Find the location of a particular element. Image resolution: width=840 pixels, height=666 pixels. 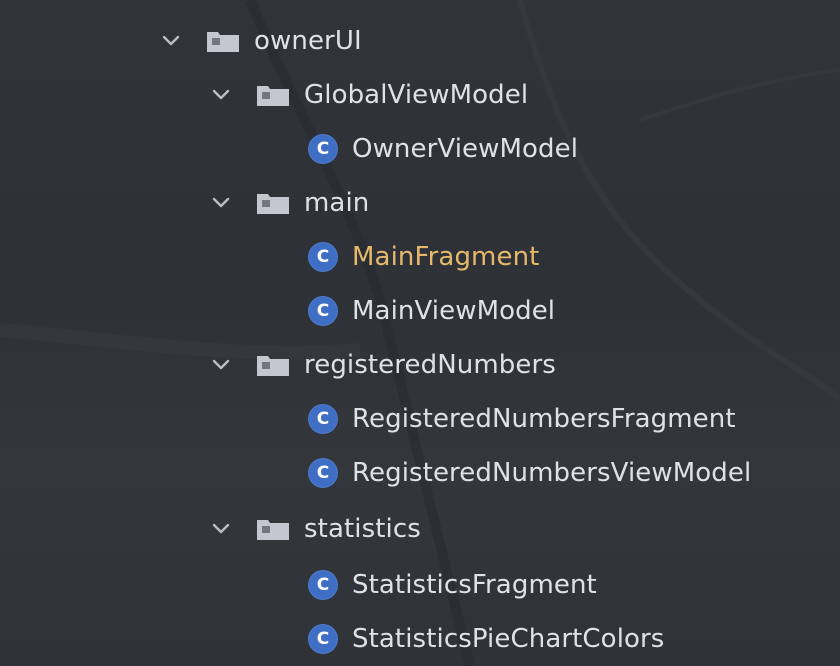

tree-node-StatisticsFragment: C StatisticsFragment is located at coordinates (452, 585).